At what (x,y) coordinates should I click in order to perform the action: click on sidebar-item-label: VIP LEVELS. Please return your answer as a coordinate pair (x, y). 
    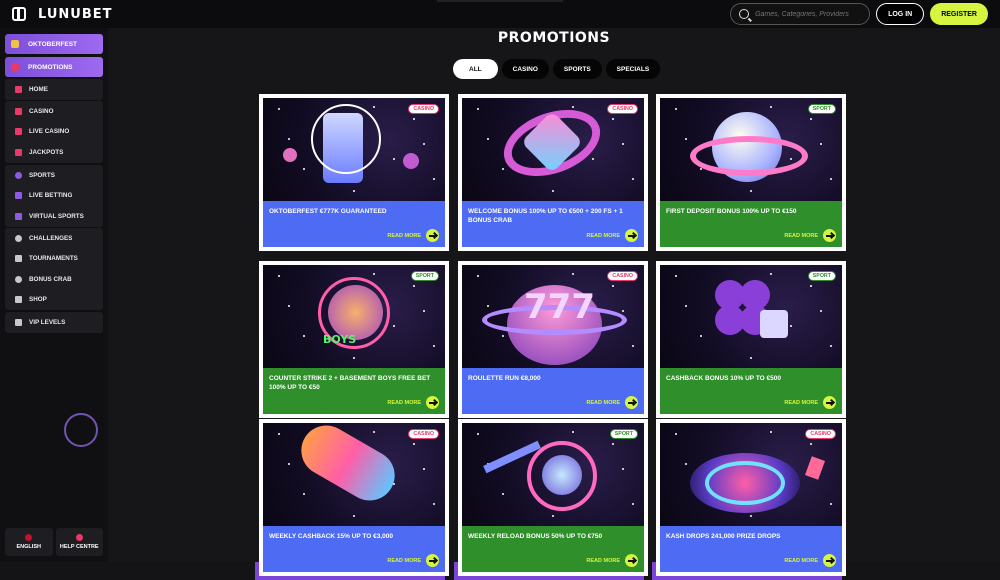
    Looking at the image, I should click on (47, 322).